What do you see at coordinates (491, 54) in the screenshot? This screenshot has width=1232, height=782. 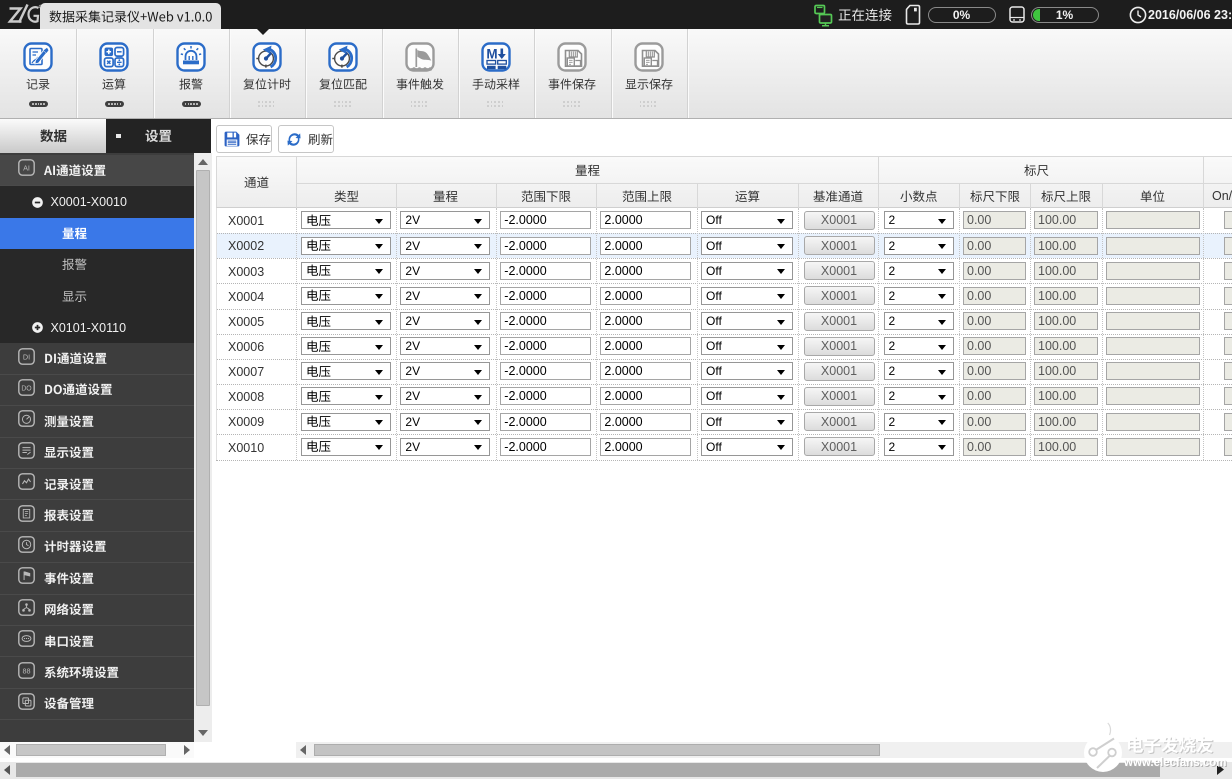 I see `svg-text: M` at bounding box center [491, 54].